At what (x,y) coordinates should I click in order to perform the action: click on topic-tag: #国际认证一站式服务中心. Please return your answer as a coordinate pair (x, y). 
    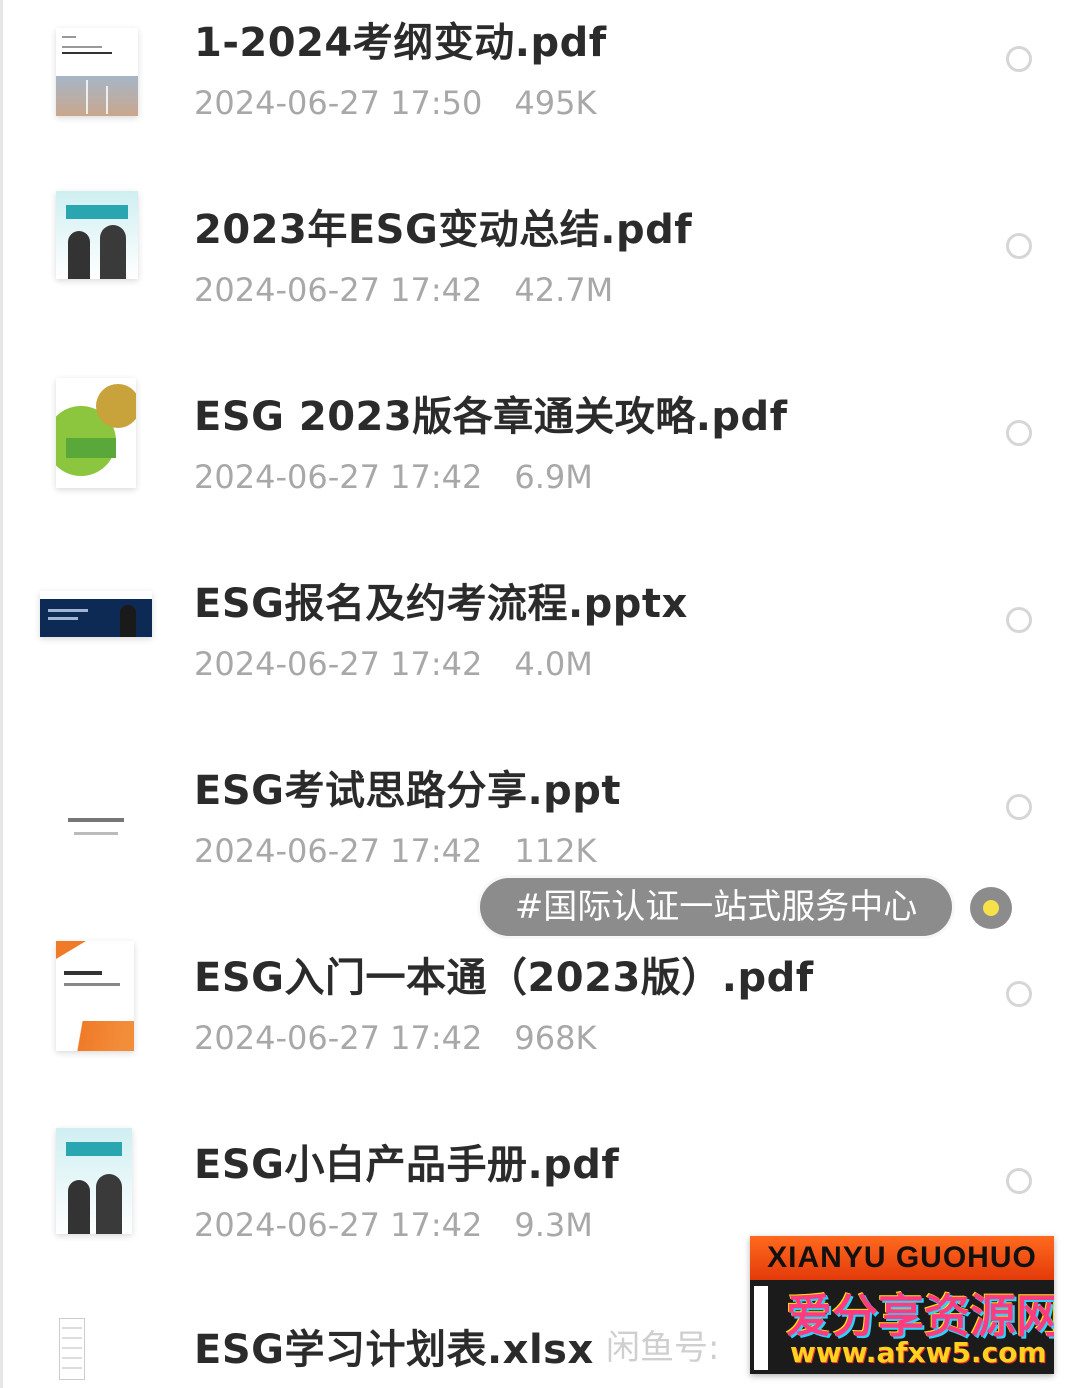
    Looking at the image, I should click on (716, 907).